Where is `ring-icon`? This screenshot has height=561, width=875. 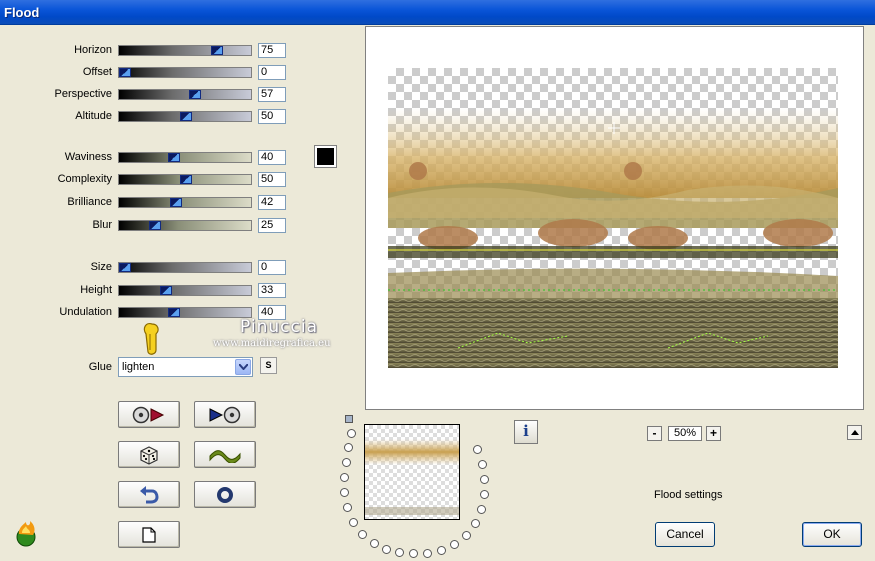 ring-icon is located at coordinates (225, 494).